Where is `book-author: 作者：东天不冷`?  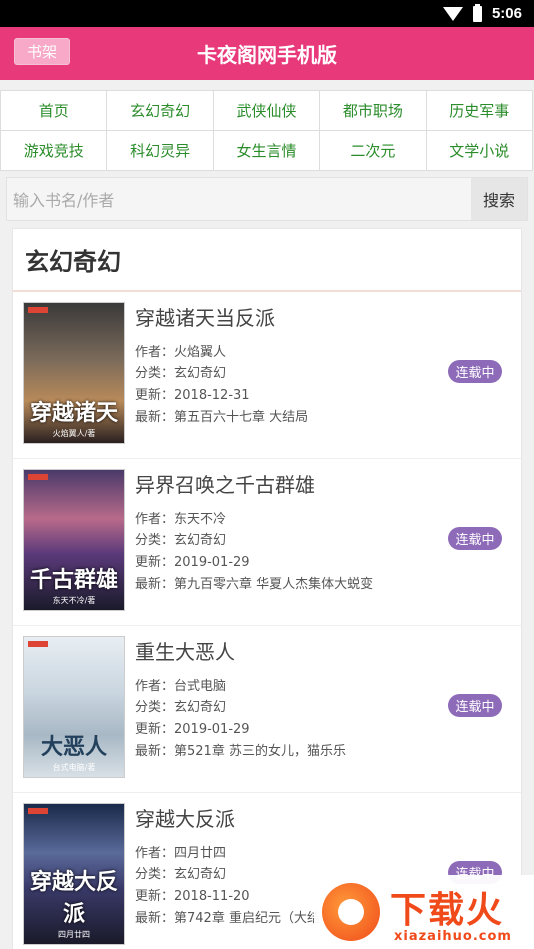 book-author: 作者：东天不冷 is located at coordinates (181, 519).